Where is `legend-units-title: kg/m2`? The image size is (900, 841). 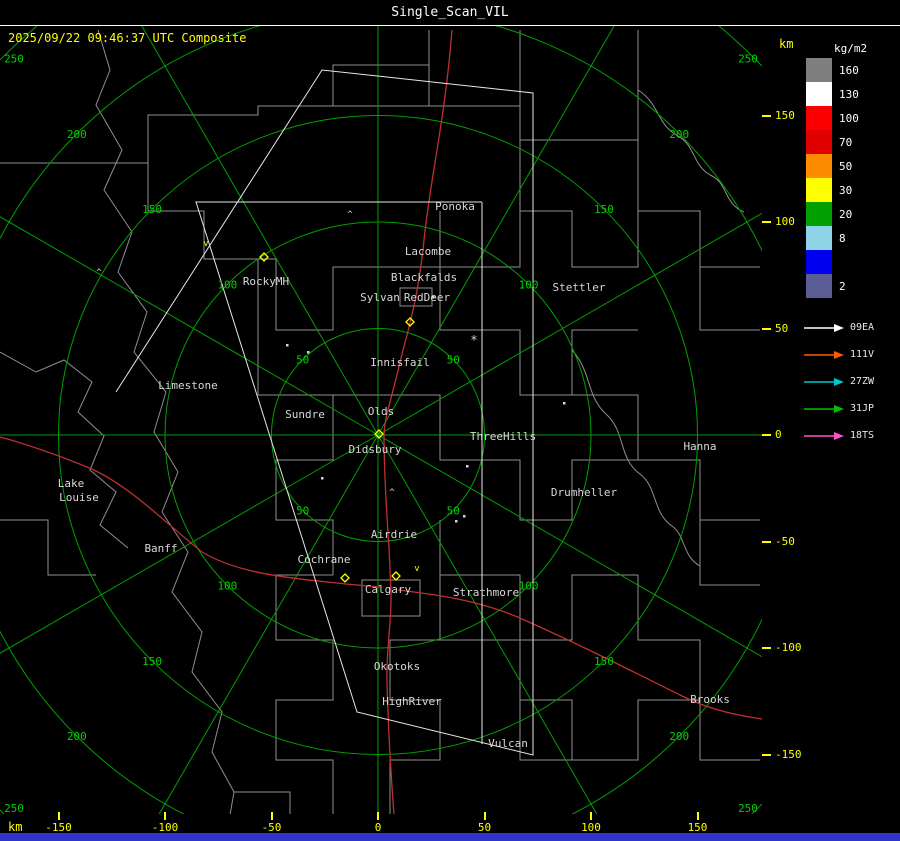 legend-units-title: kg/m2 is located at coordinates (851, 48).